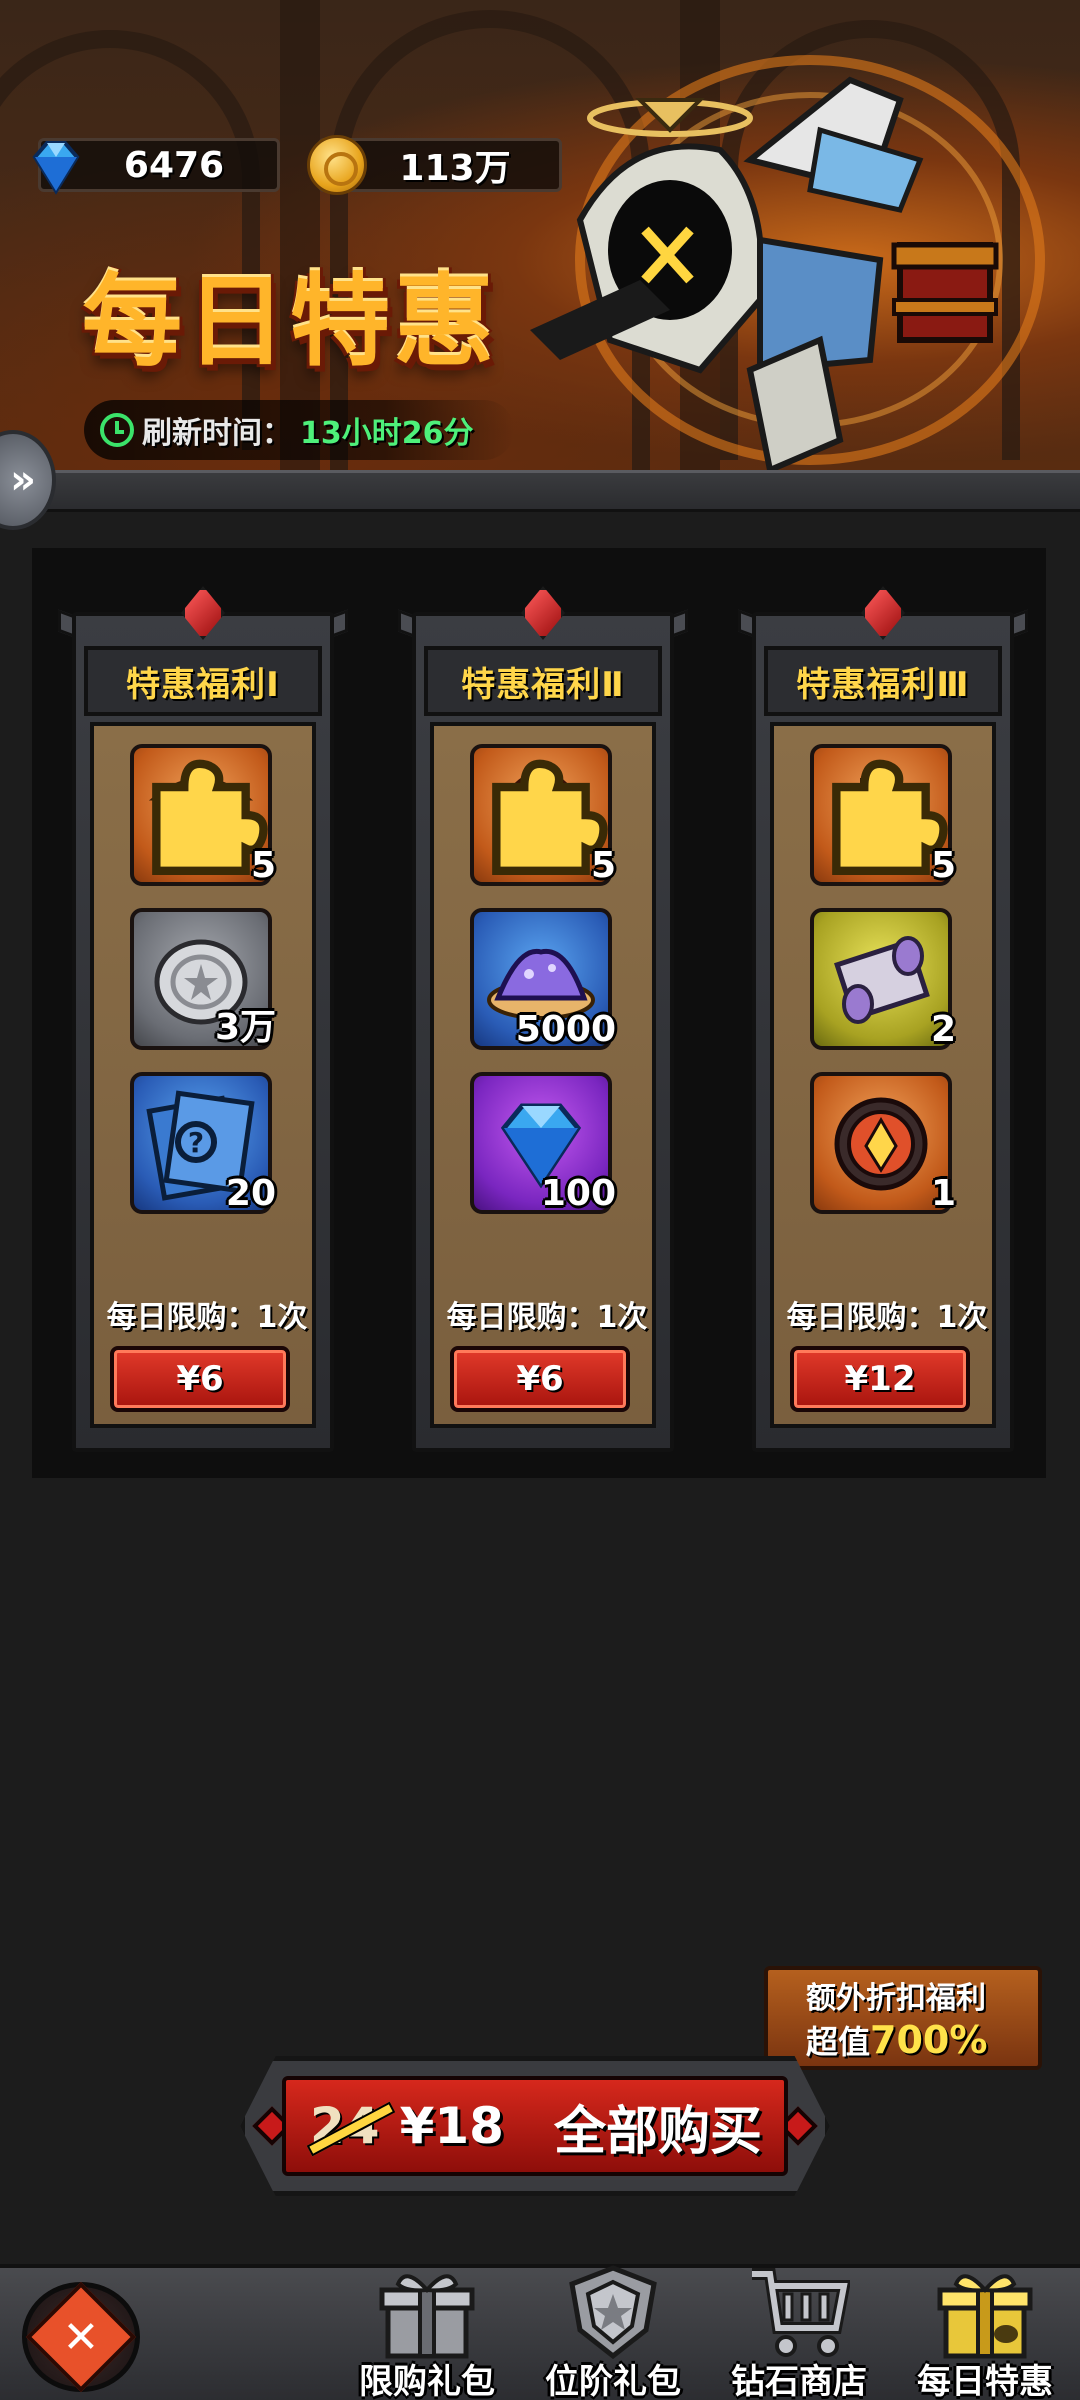 The height and width of the screenshot is (2400, 1080). I want to click on bonus-line-1: 额外折扣福利, so click(896, 1998).